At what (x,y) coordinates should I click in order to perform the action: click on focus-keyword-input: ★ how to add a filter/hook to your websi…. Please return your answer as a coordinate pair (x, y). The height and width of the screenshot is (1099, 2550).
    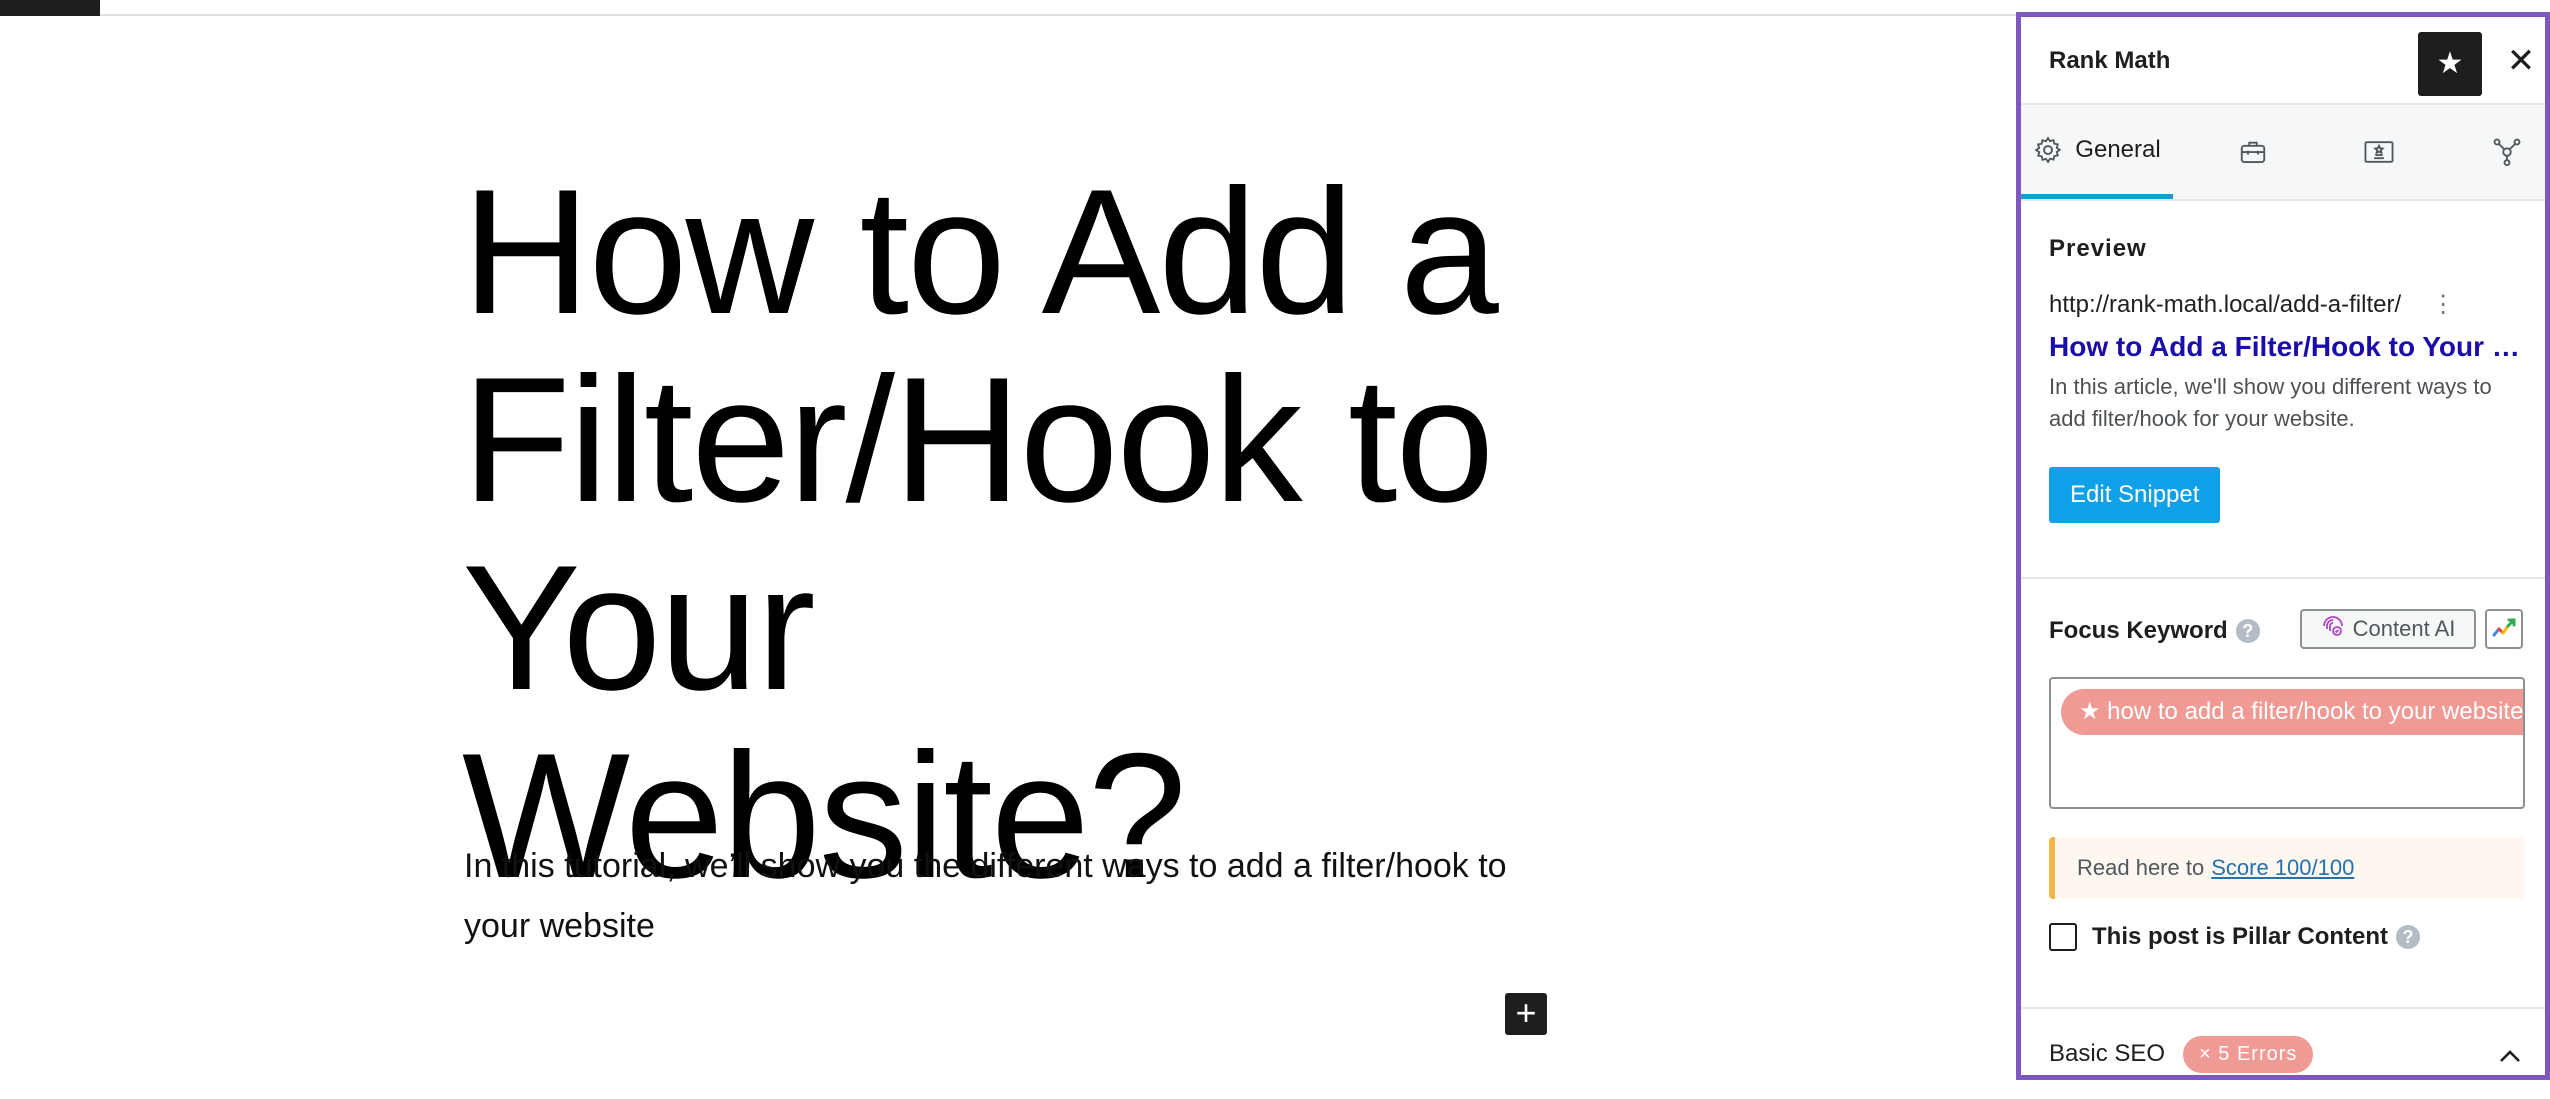
    Looking at the image, I should click on (2287, 743).